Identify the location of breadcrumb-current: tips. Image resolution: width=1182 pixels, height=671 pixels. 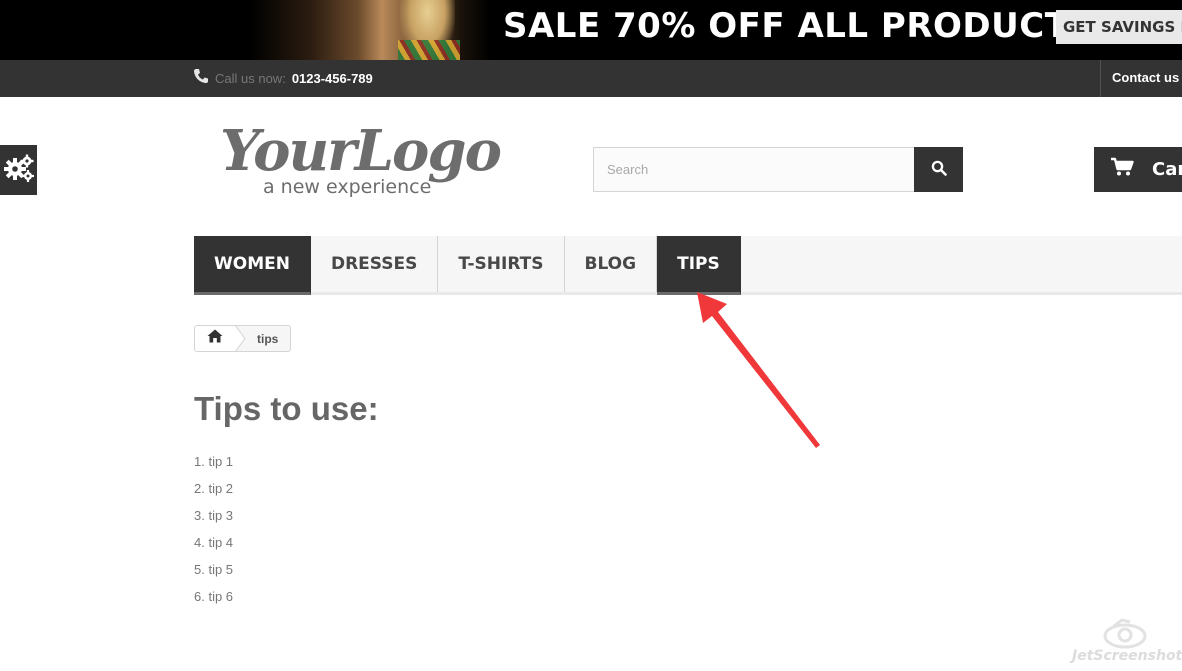
(268, 338).